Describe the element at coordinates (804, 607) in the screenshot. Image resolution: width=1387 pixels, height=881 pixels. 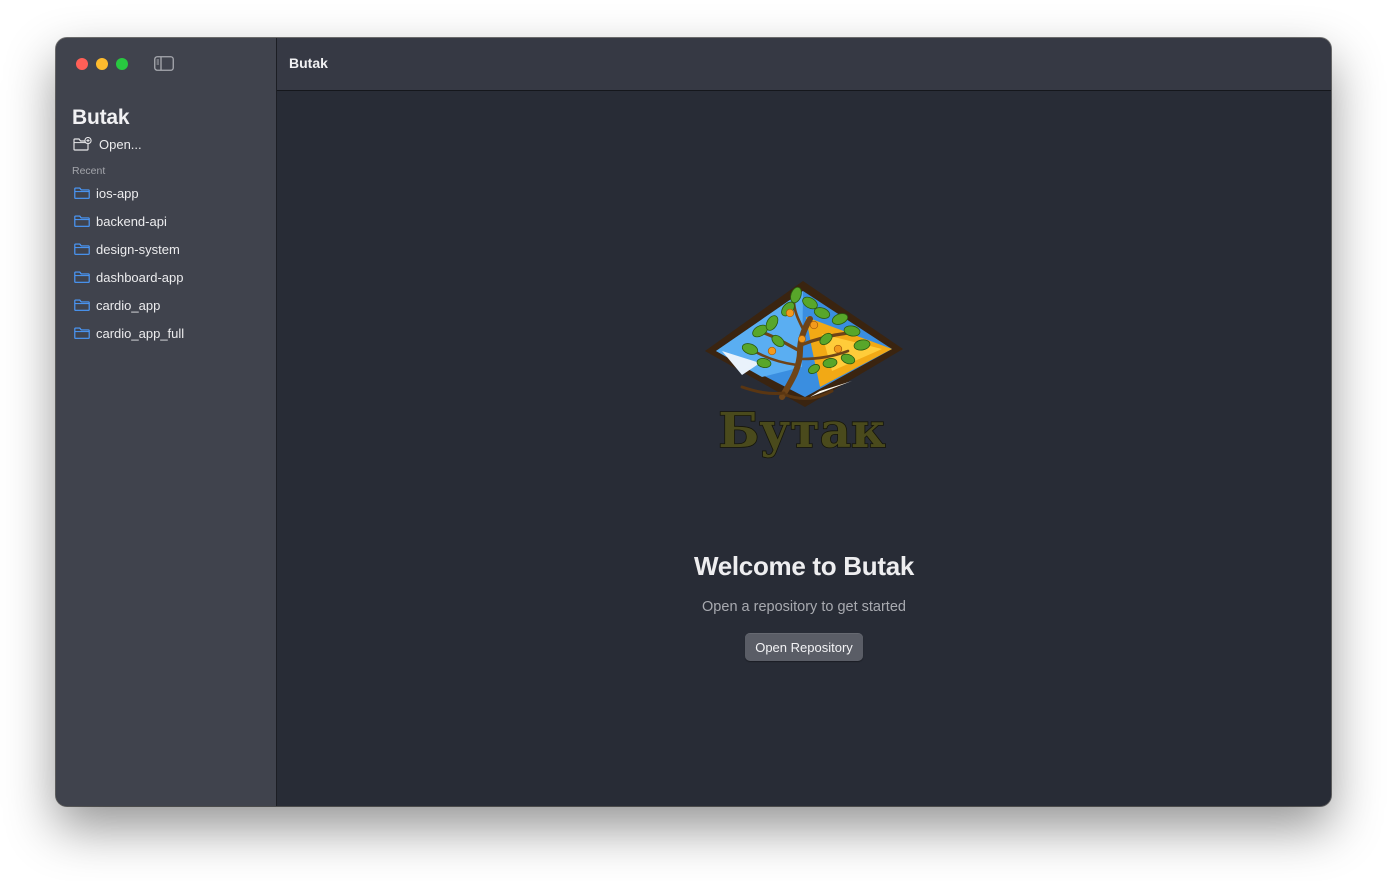
I see `welcome-subtitle: Open a repository to get started` at that location.